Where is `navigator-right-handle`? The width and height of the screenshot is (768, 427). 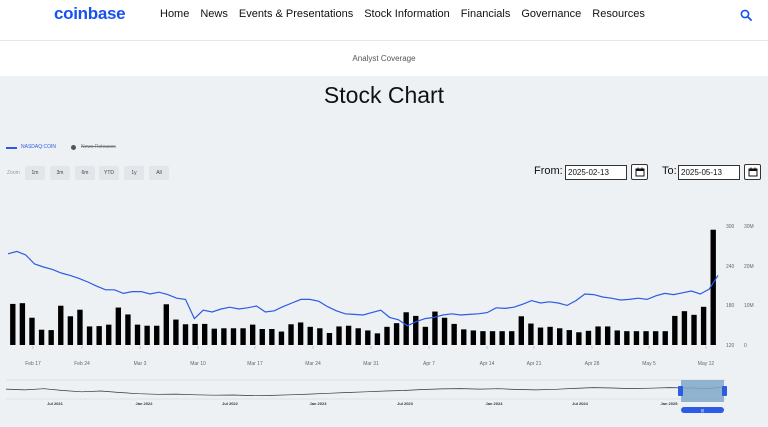 navigator-right-handle is located at coordinates (724, 391).